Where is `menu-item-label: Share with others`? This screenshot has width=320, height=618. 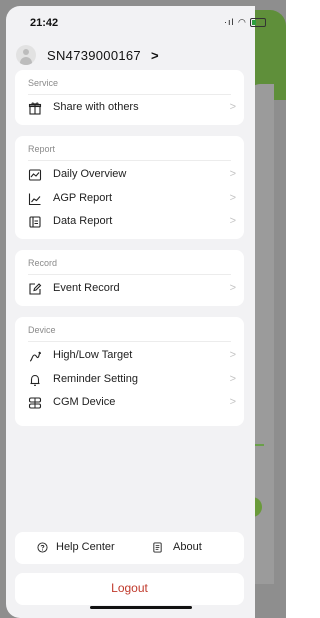
menu-item-label: Share with others is located at coordinates (96, 107).